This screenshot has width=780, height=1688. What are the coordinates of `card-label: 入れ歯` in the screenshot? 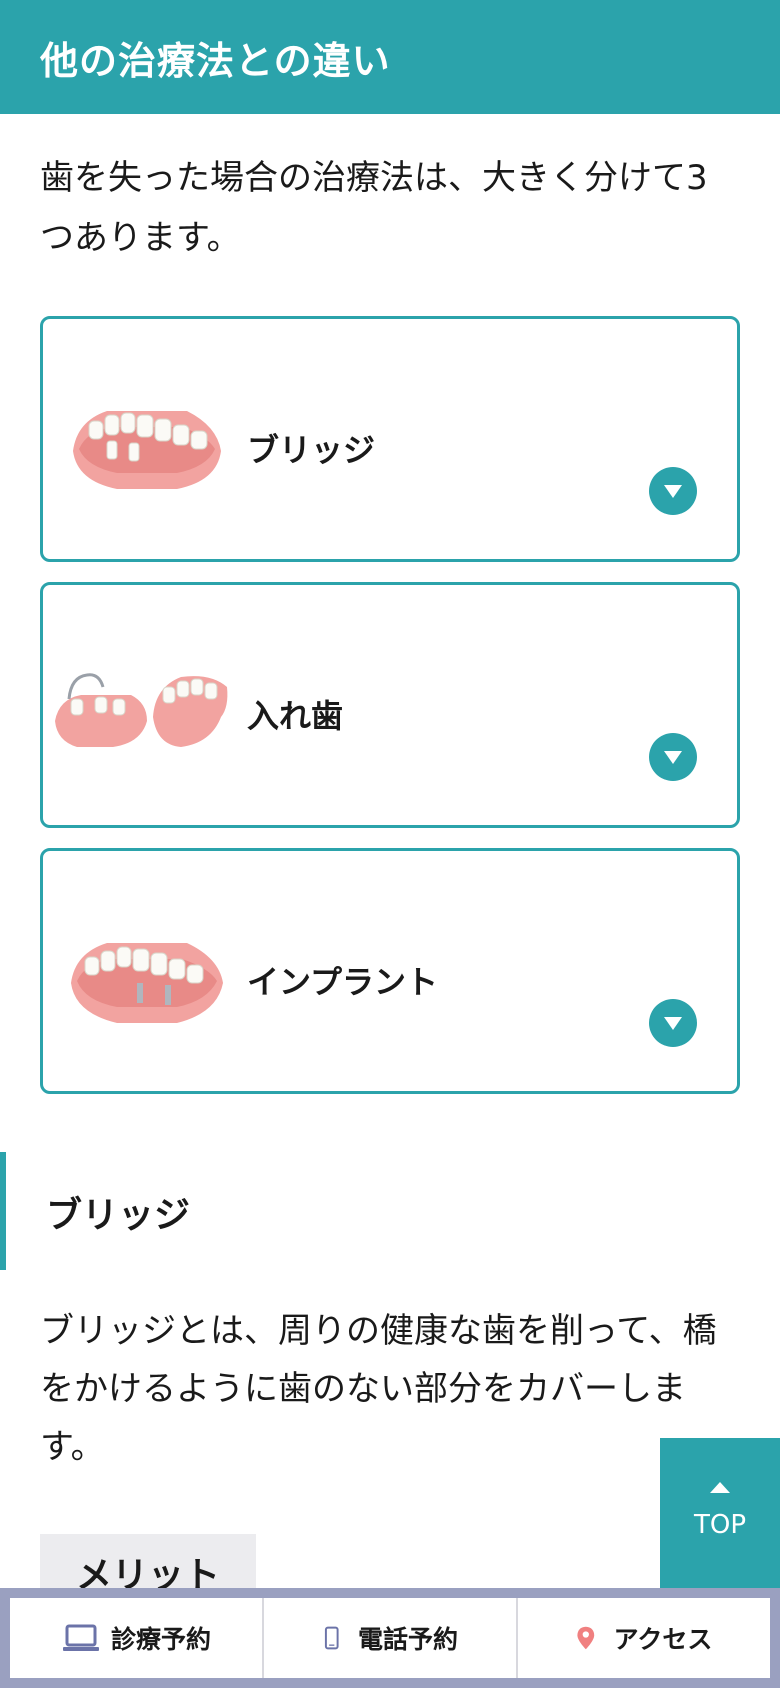 It's located at (295, 716).